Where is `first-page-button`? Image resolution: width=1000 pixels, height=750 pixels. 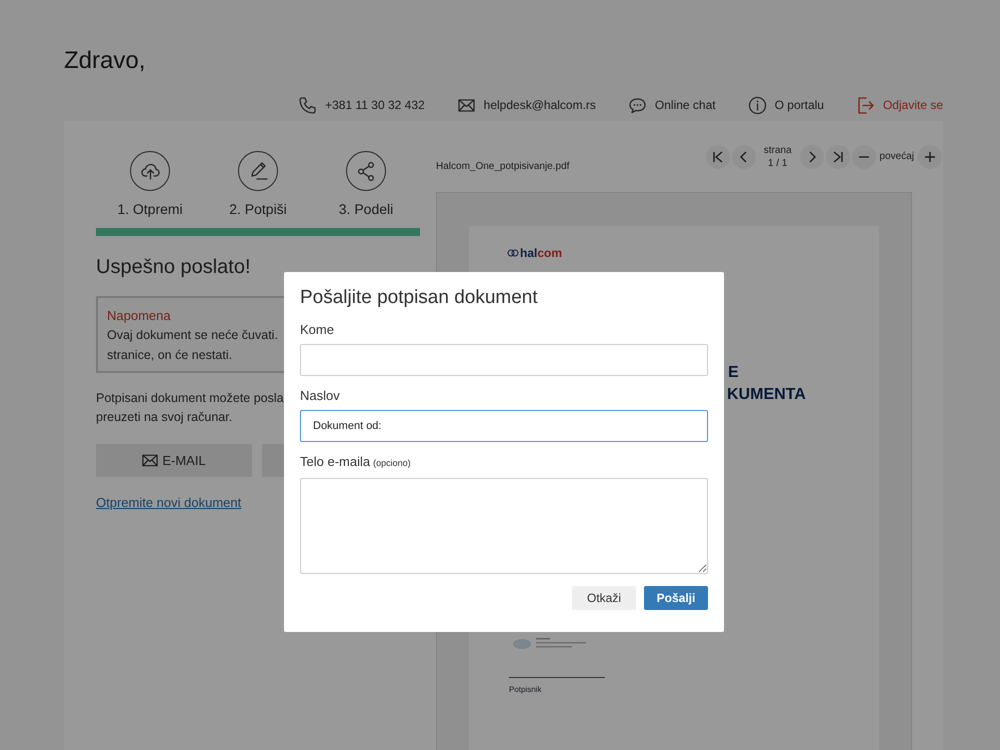
first-page-button is located at coordinates (718, 156).